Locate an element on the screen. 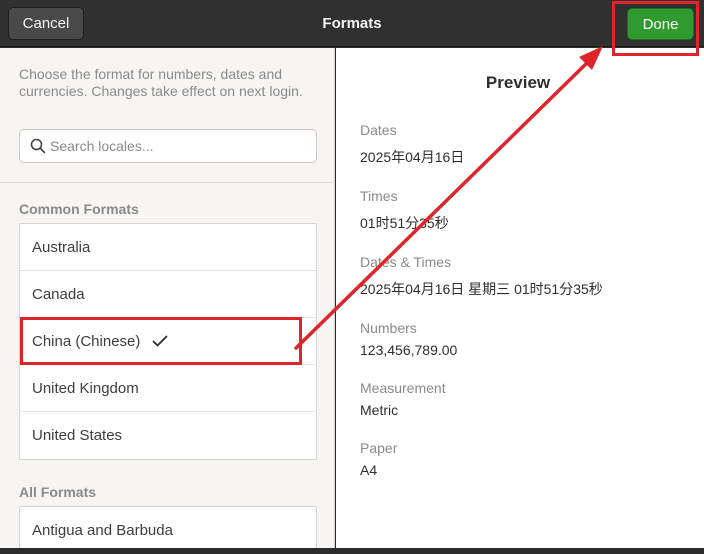  preview-title: Preview is located at coordinates (518, 82).